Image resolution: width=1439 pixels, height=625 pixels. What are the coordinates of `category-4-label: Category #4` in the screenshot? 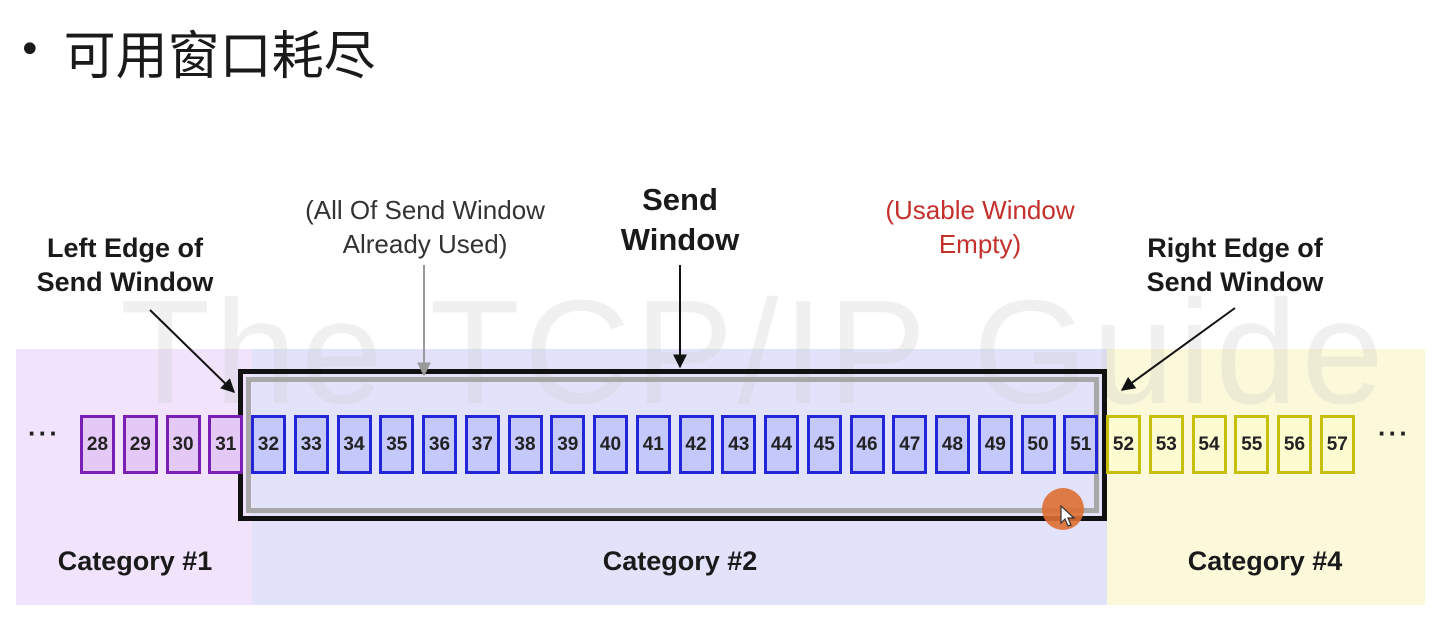 It's located at (1265, 561).